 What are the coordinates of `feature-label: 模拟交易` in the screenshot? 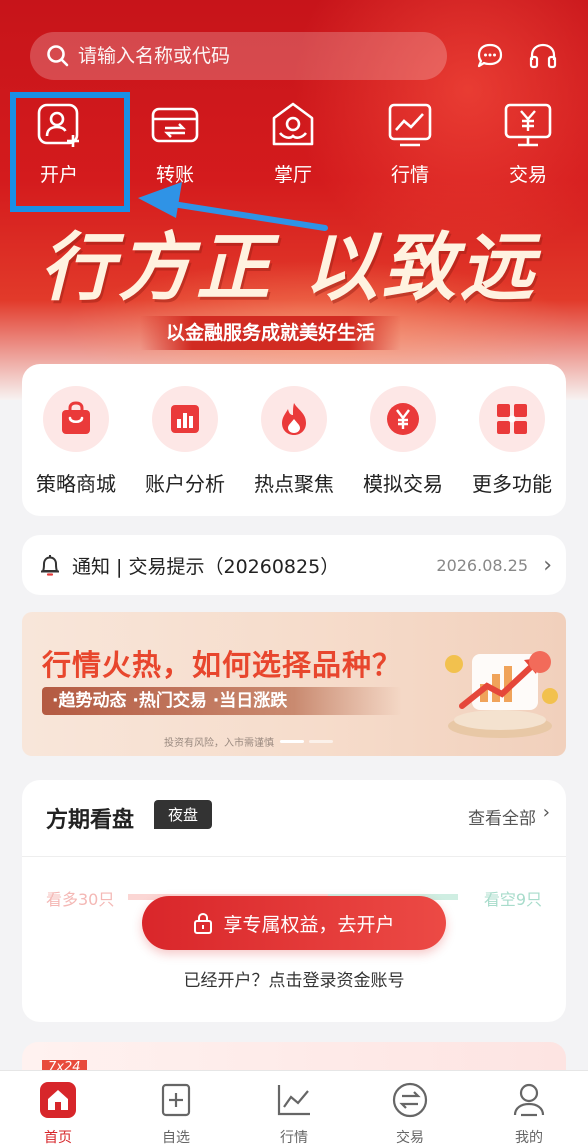 It's located at (403, 484).